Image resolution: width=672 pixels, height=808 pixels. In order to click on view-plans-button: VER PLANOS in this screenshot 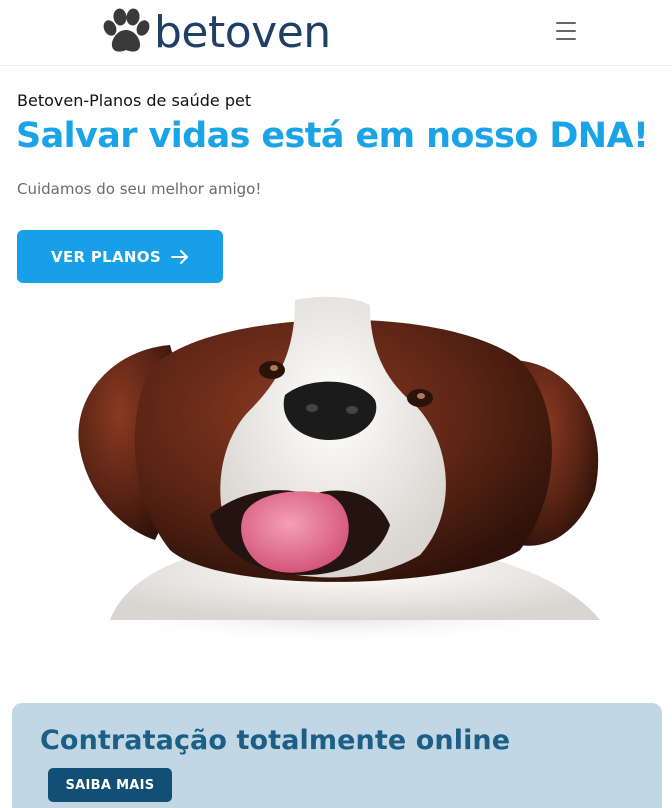, I will do `click(120, 256)`.